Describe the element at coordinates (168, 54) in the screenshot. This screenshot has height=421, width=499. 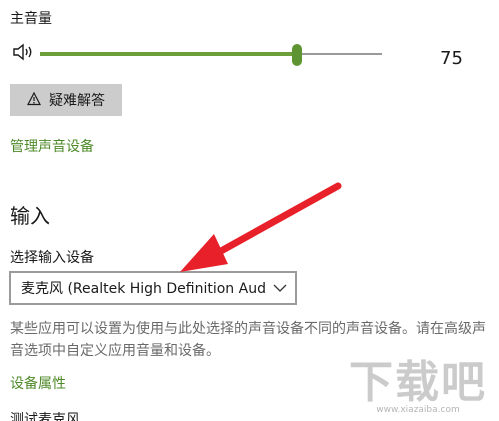
I see `slider-fill` at that location.